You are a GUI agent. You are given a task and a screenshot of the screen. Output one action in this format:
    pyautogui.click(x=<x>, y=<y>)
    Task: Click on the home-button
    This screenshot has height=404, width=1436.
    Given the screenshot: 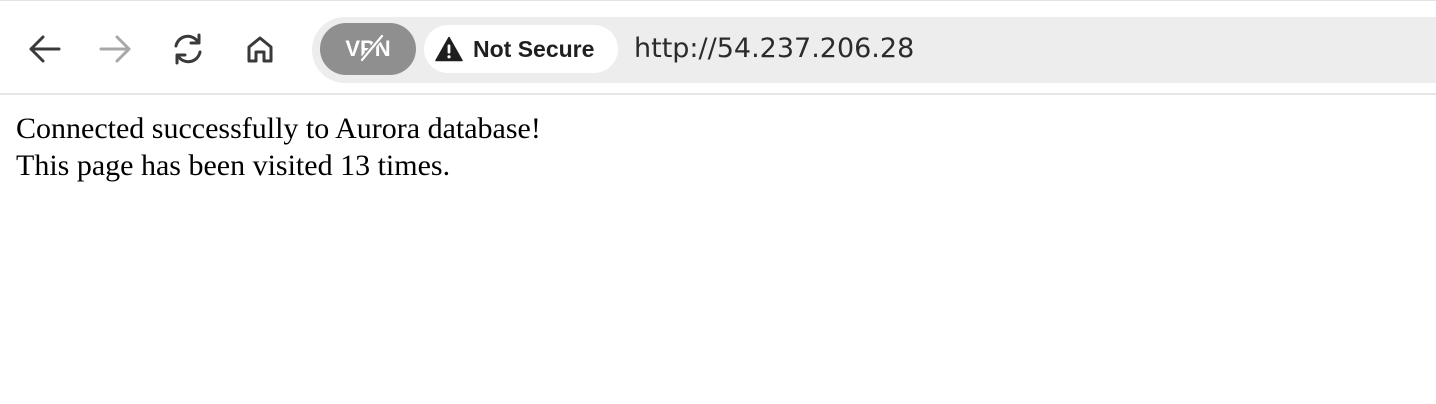 What is the action you would take?
    pyautogui.click(x=260, y=49)
    